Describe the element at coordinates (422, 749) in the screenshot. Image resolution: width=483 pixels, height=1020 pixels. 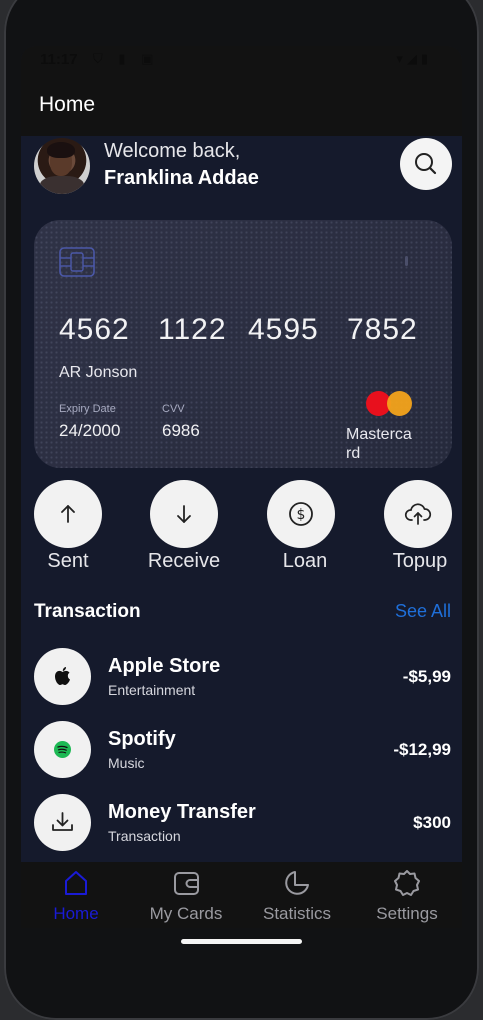
I see `transaction-amount: -$12,99` at that location.